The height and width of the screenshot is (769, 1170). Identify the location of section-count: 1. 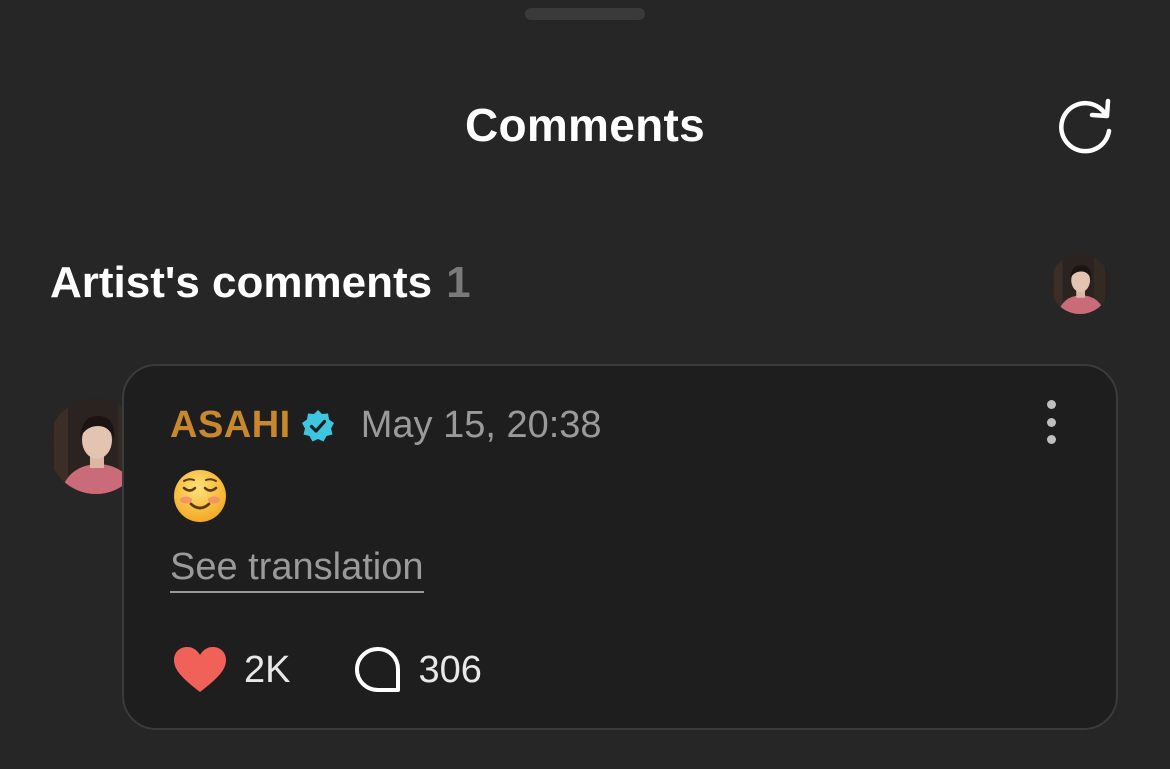
(458, 282).